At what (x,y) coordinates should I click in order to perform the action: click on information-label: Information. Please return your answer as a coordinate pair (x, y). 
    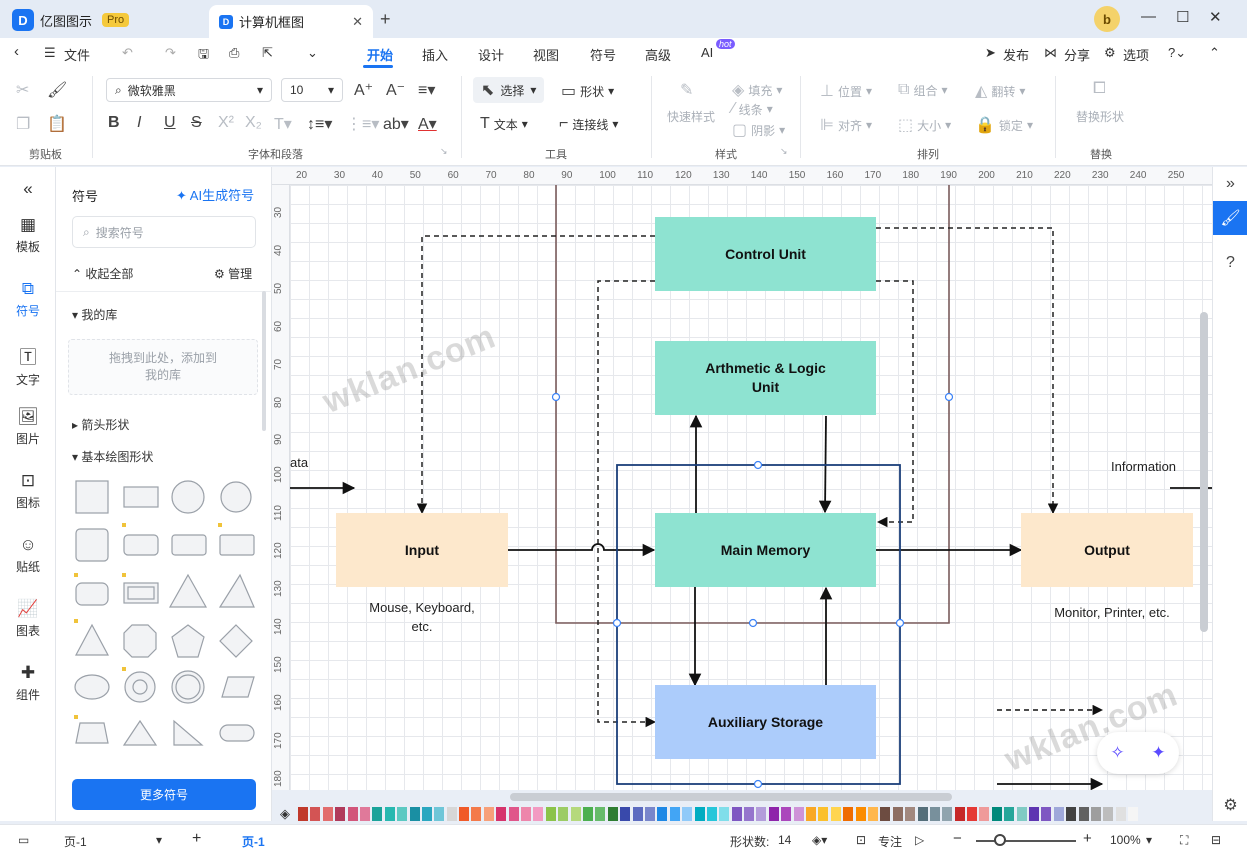
    Looking at the image, I should click on (1143, 466).